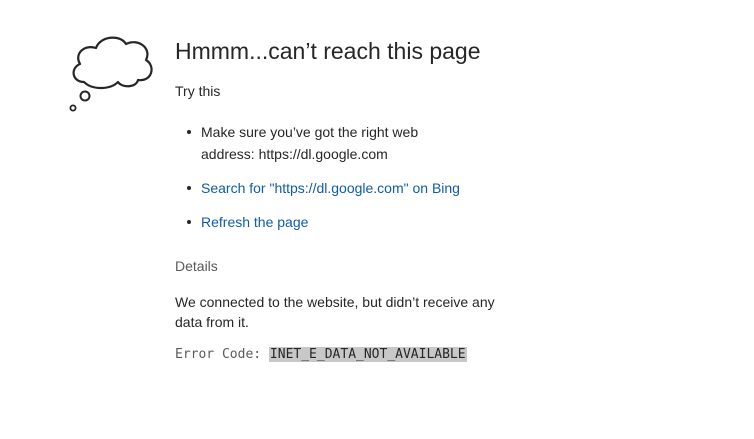  What do you see at coordinates (254, 222) in the screenshot?
I see `refresh-page-link: Refresh the page` at bounding box center [254, 222].